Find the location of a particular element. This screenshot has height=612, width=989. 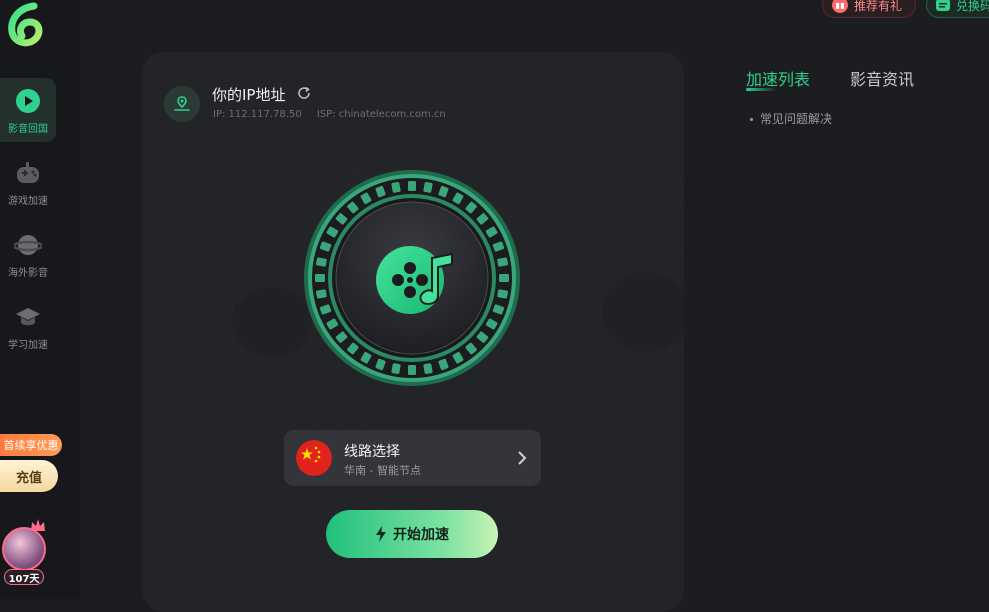

sidebar-item-study-boost: 学习加速 is located at coordinates (28, 326).